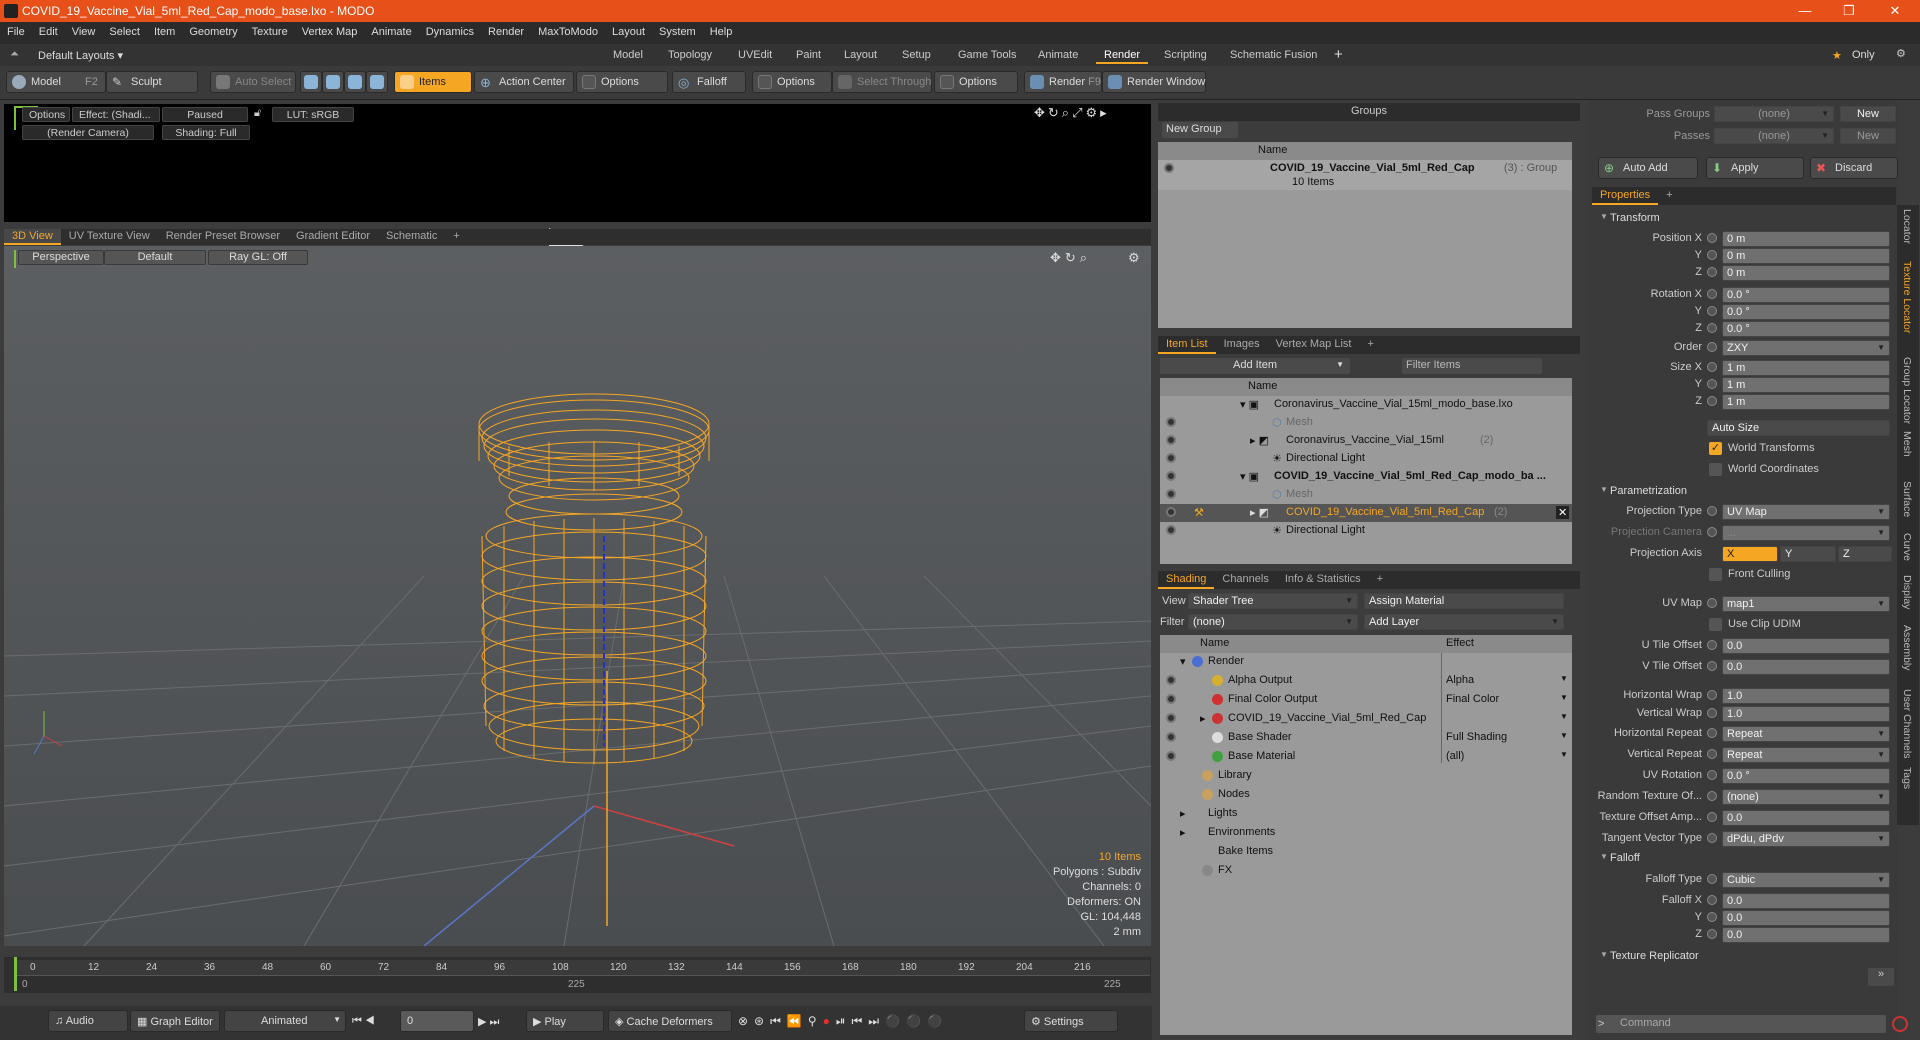  What do you see at coordinates (1604, 216) in the screenshot?
I see `transform-section-collapse-icon: ▼` at bounding box center [1604, 216].